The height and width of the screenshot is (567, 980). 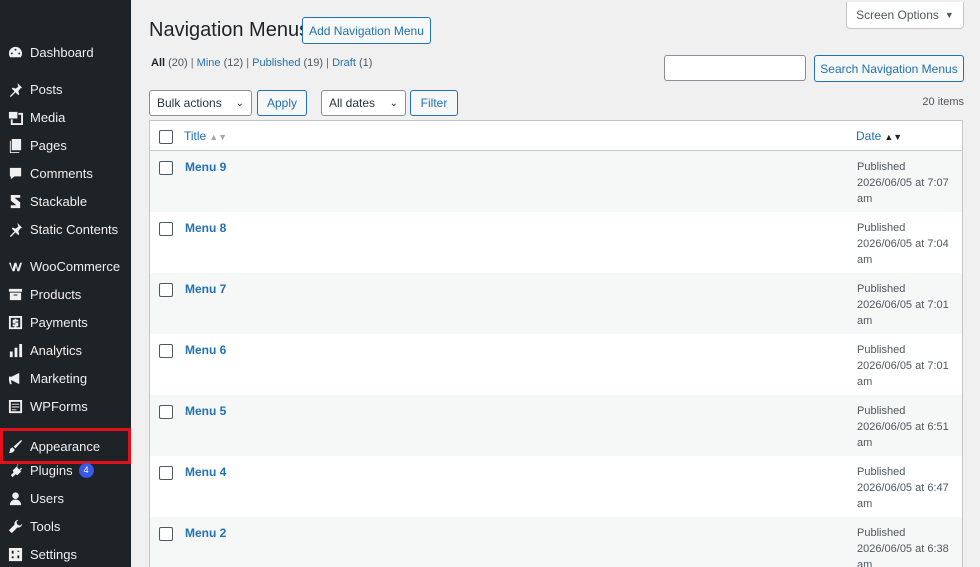 What do you see at coordinates (166, 137) in the screenshot?
I see `select-all-checkbox` at bounding box center [166, 137].